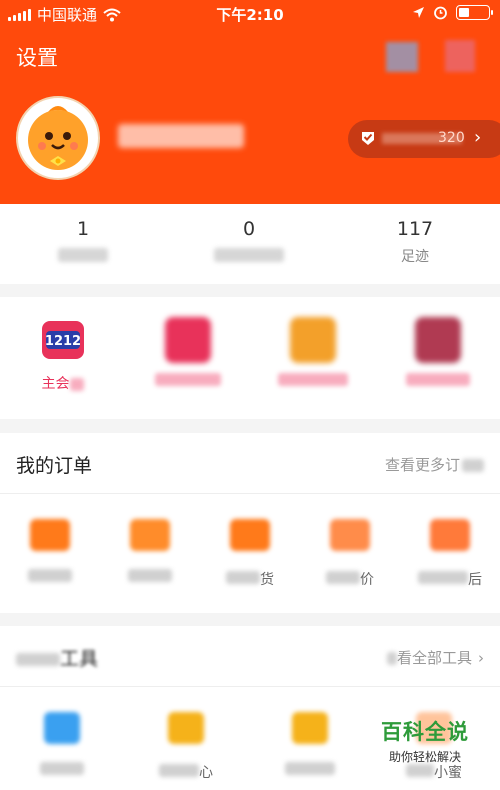 This screenshot has width=500, height=790. I want to click on member-value: 320, so click(451, 138).